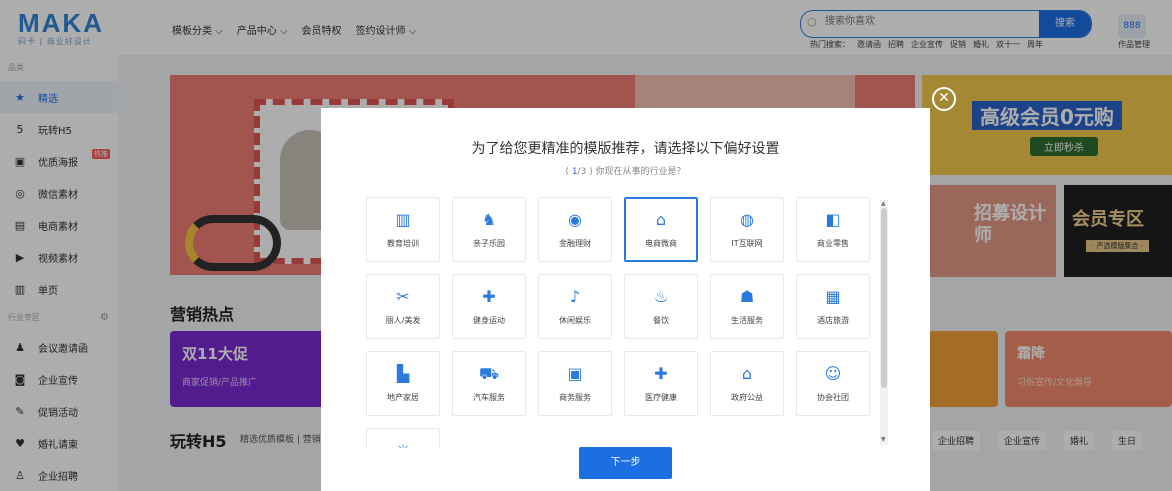  What do you see at coordinates (403, 296) in the screenshot?
I see `industry-icon: ✂` at bounding box center [403, 296].